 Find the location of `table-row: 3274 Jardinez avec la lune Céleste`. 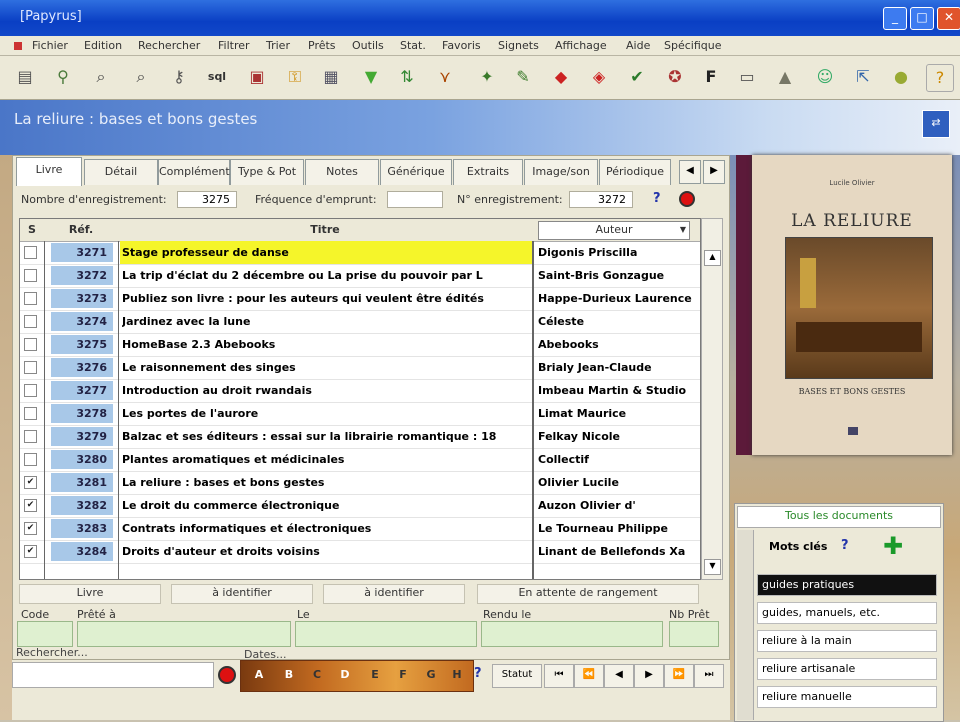

table-row: 3274 Jardinez avec la lune Céleste is located at coordinates (360, 322).